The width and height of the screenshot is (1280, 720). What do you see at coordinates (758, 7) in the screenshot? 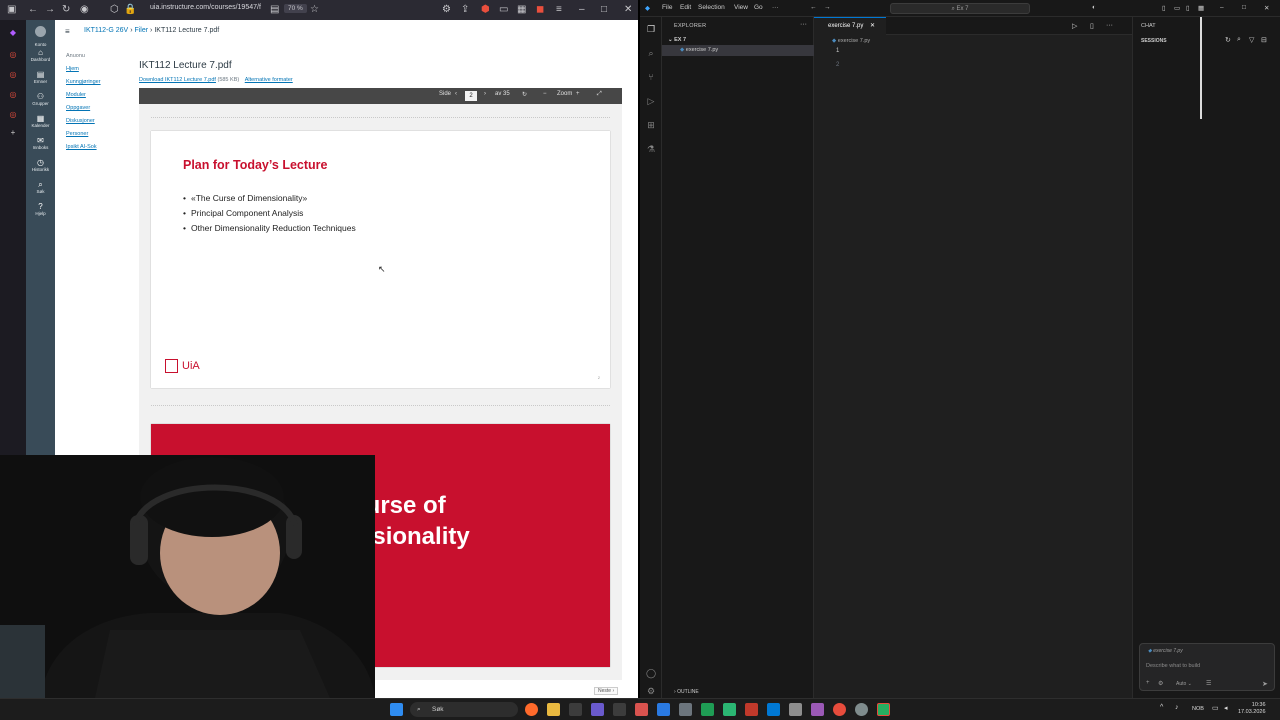
I see `menu-go: Go` at bounding box center [758, 7].